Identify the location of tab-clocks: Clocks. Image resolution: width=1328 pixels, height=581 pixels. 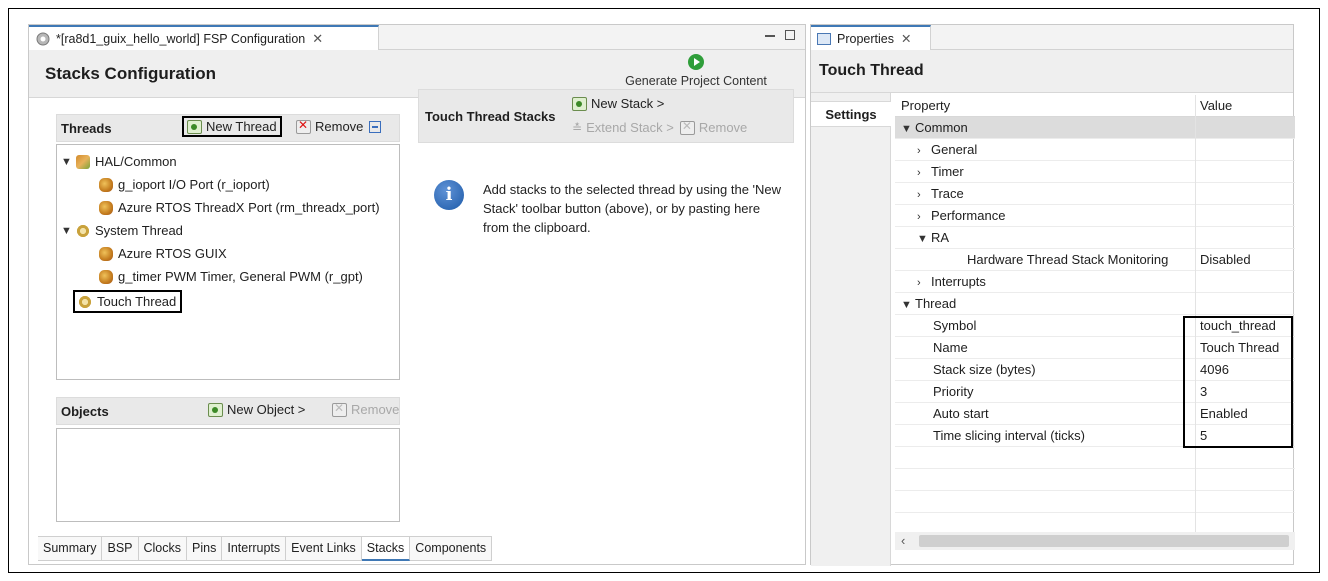
(163, 549).